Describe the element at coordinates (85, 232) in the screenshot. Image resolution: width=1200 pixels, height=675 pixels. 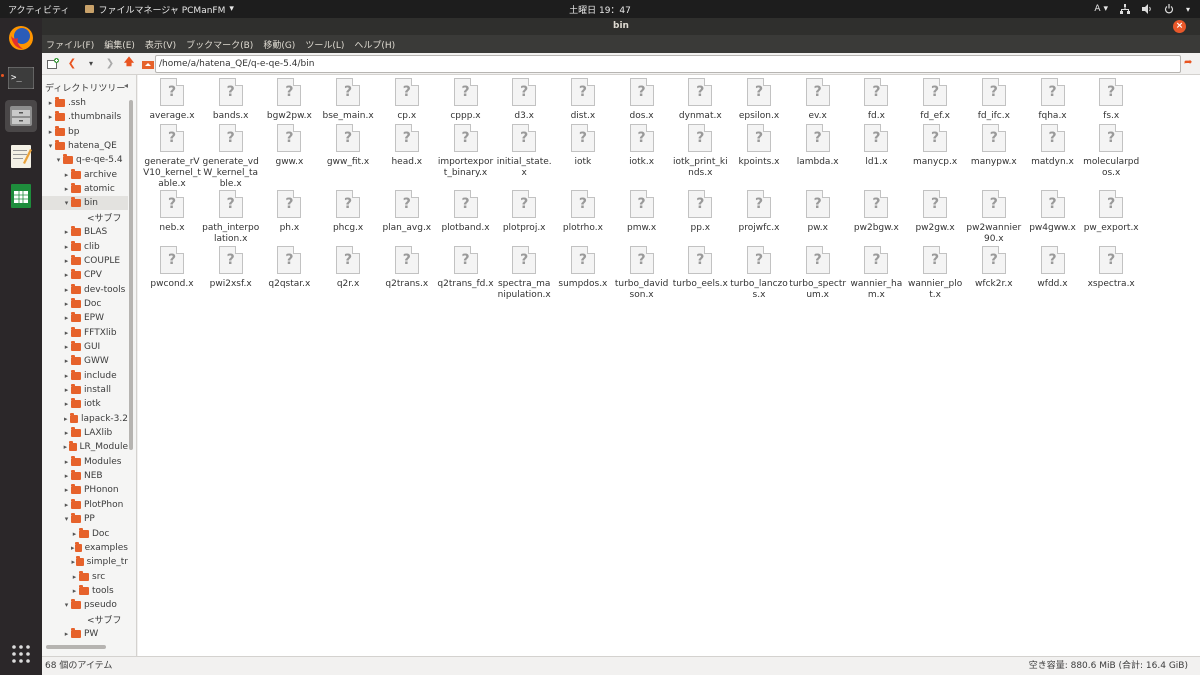
I see `tree-item: ▸ BLAS` at that location.